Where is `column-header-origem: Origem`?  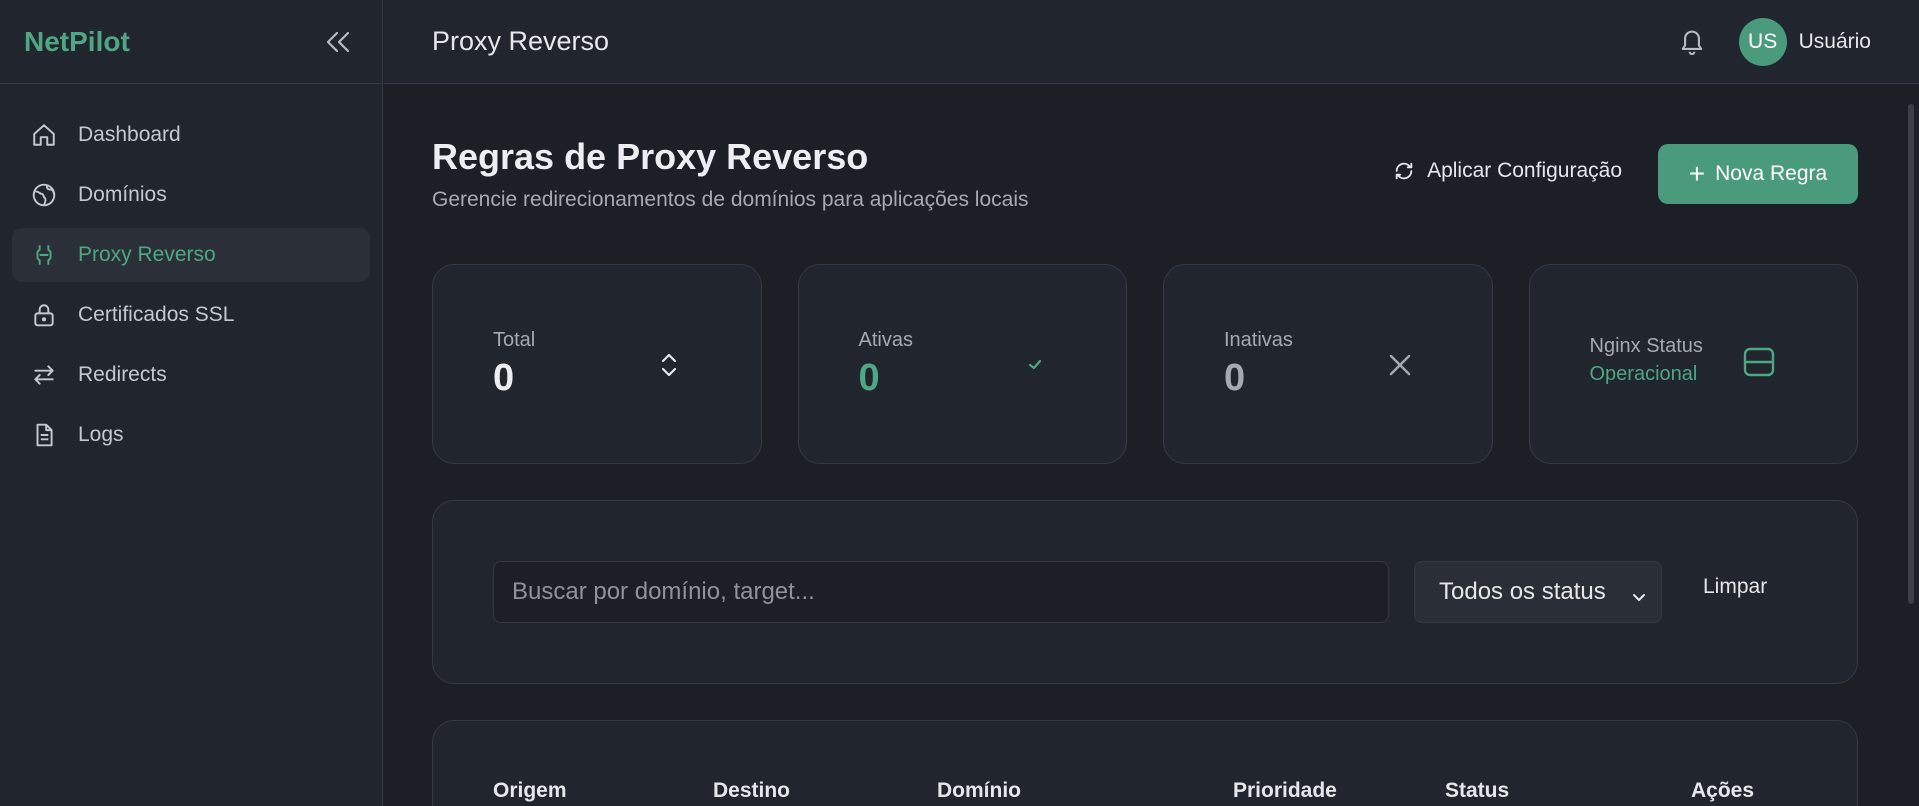 column-header-origem: Origem is located at coordinates (530, 791).